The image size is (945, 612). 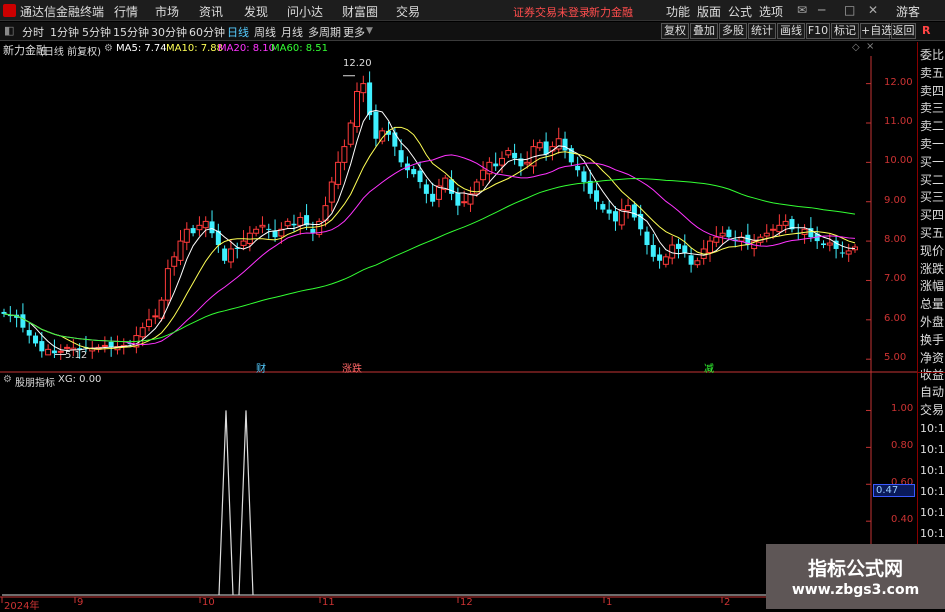 What do you see at coordinates (762, 31) in the screenshot?
I see `statistics-button: 统计` at bounding box center [762, 31].